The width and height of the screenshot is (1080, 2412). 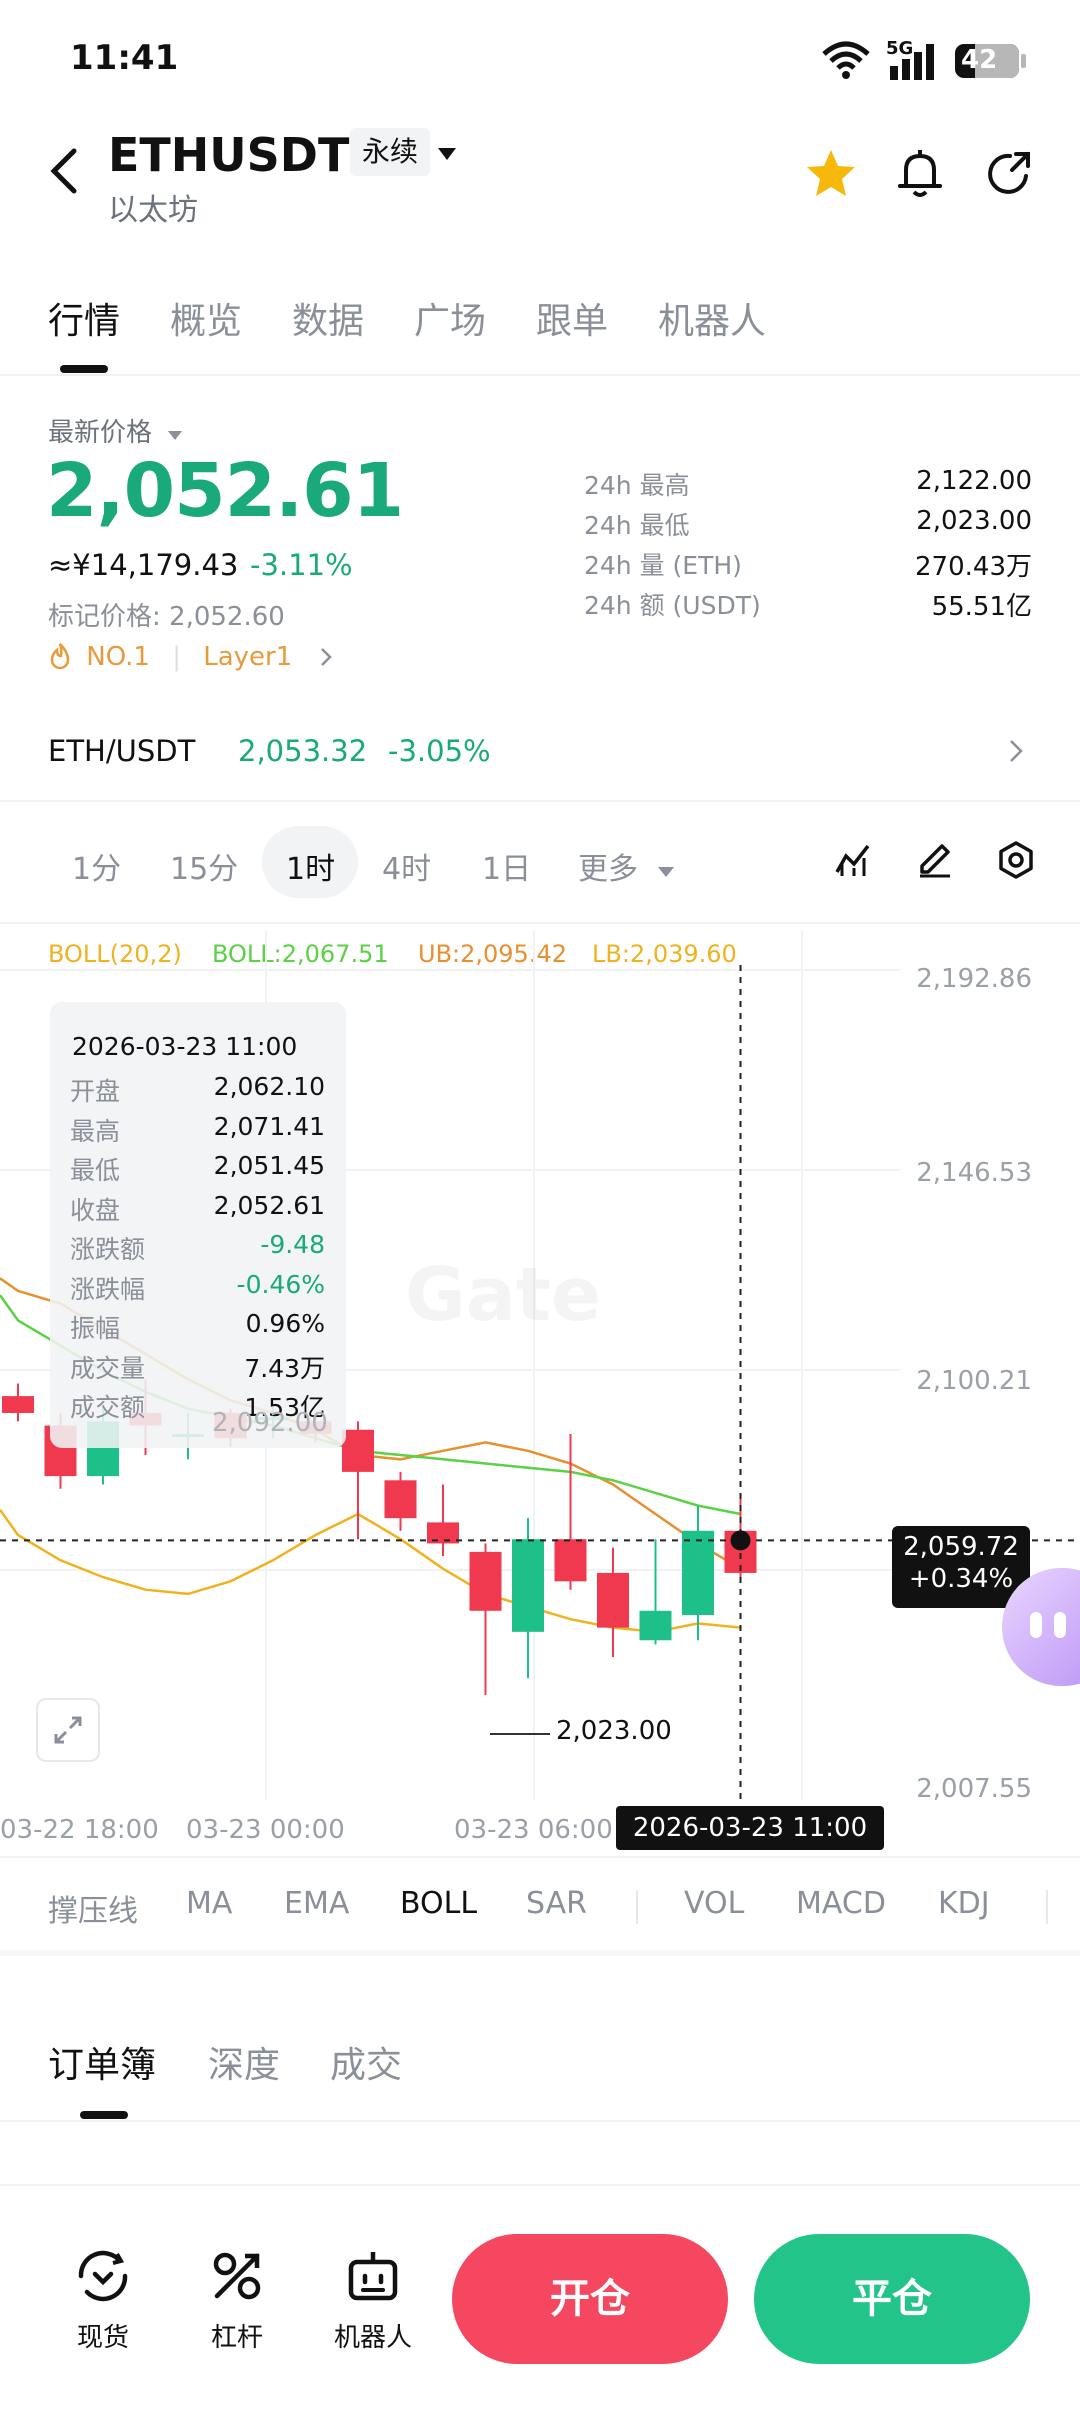 I want to click on open-position-label: 开仓, so click(x=590, y=2299).